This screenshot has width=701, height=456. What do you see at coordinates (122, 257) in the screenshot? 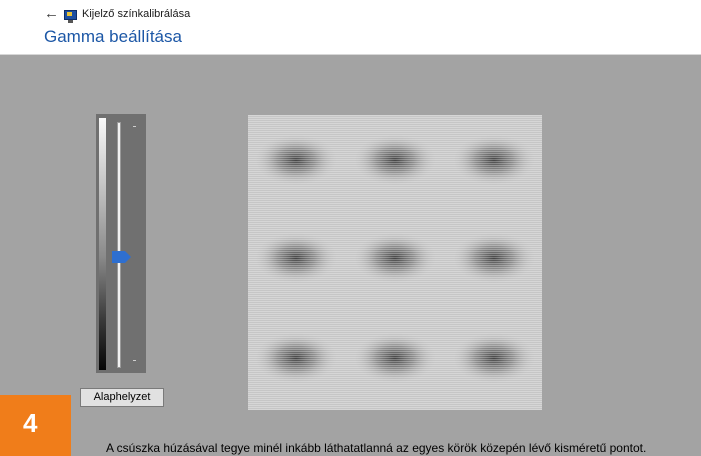
I see `gamma-slider-thumb` at bounding box center [122, 257].